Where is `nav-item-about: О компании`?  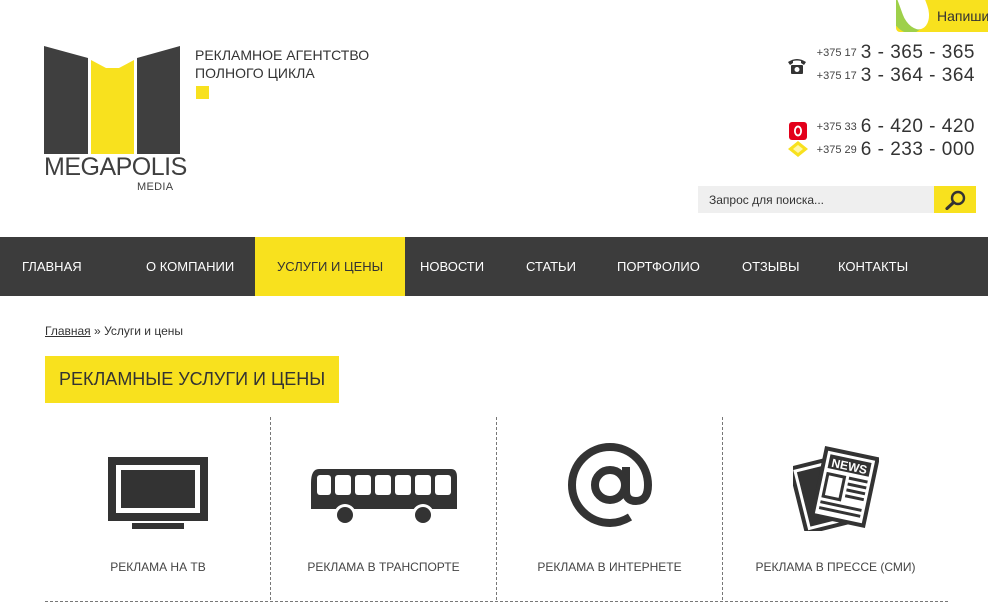 nav-item-about: О компании is located at coordinates (190, 266).